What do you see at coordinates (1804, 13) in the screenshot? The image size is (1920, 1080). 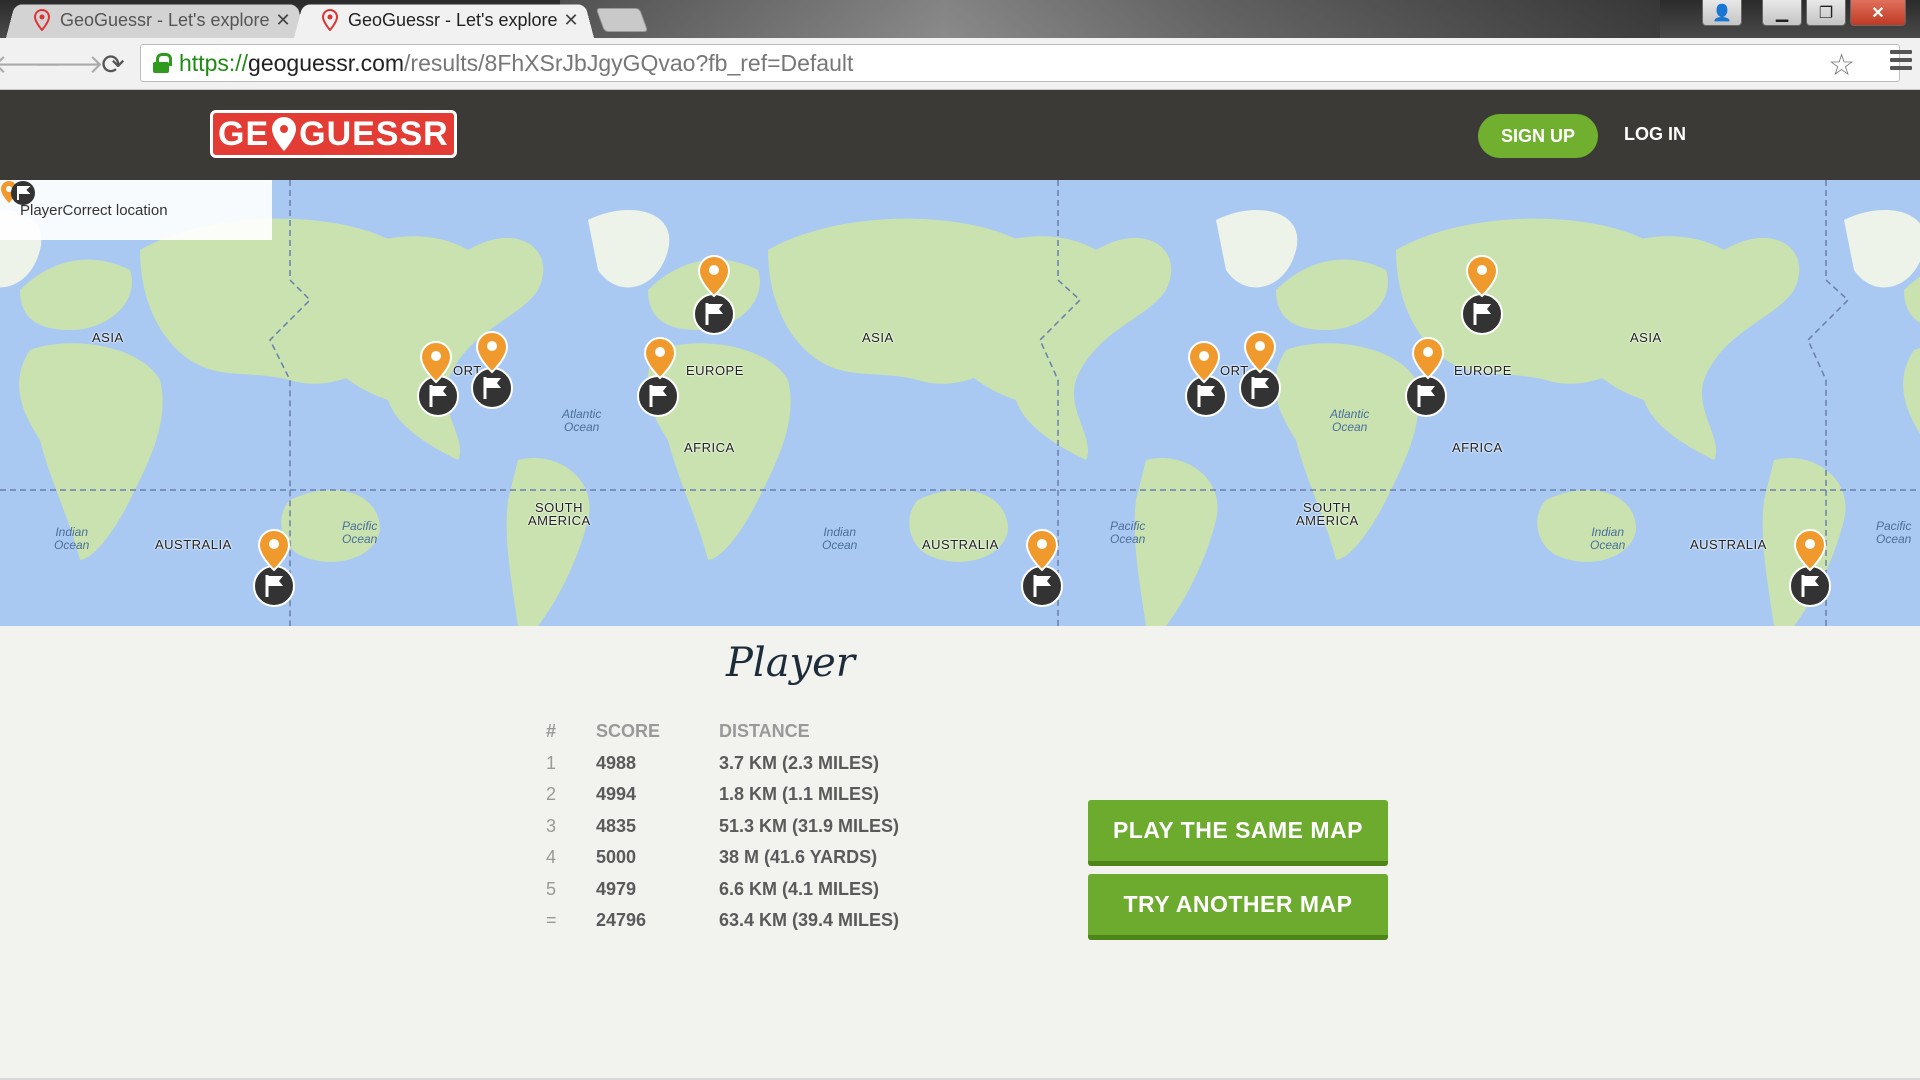 I see `window-controls: 👤 ▁ ❐ ✕` at bounding box center [1804, 13].